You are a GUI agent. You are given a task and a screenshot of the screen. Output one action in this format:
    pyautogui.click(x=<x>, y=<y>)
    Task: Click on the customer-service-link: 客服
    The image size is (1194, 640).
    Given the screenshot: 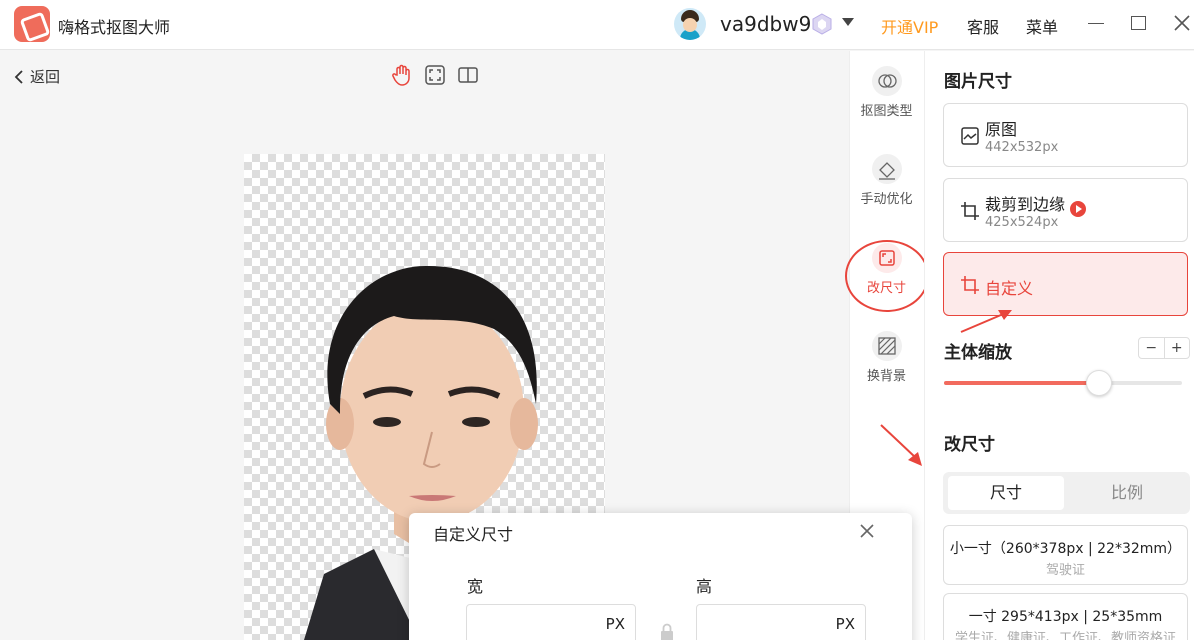 What is the action you would take?
    pyautogui.click(x=983, y=26)
    